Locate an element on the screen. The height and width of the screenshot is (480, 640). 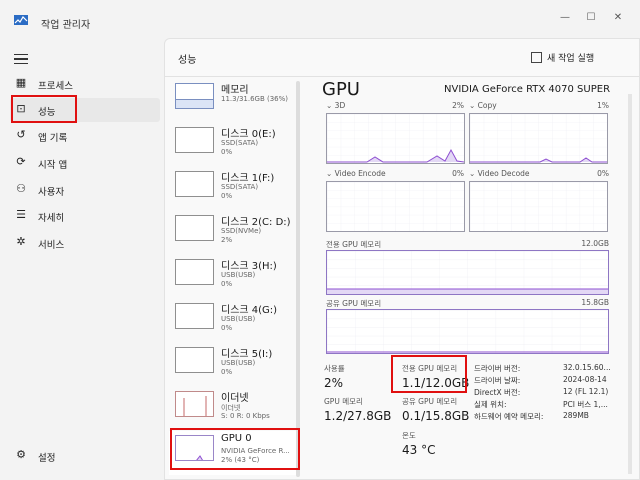
sidebar-item-label: 사용자 is located at coordinates (51, 192).